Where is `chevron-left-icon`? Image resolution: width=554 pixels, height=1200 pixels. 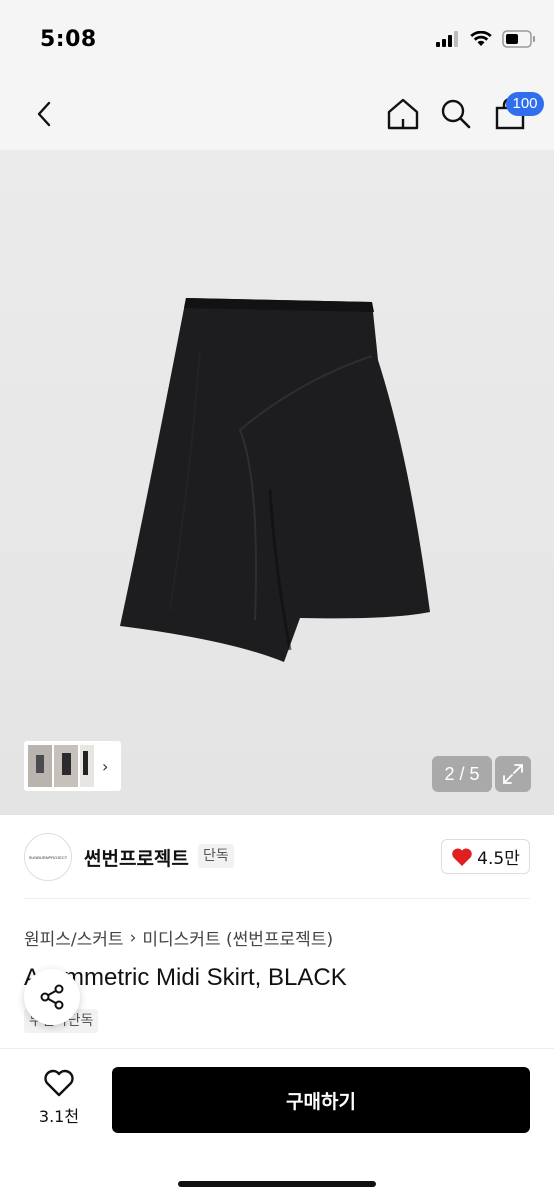
chevron-left-icon is located at coordinates (44, 114).